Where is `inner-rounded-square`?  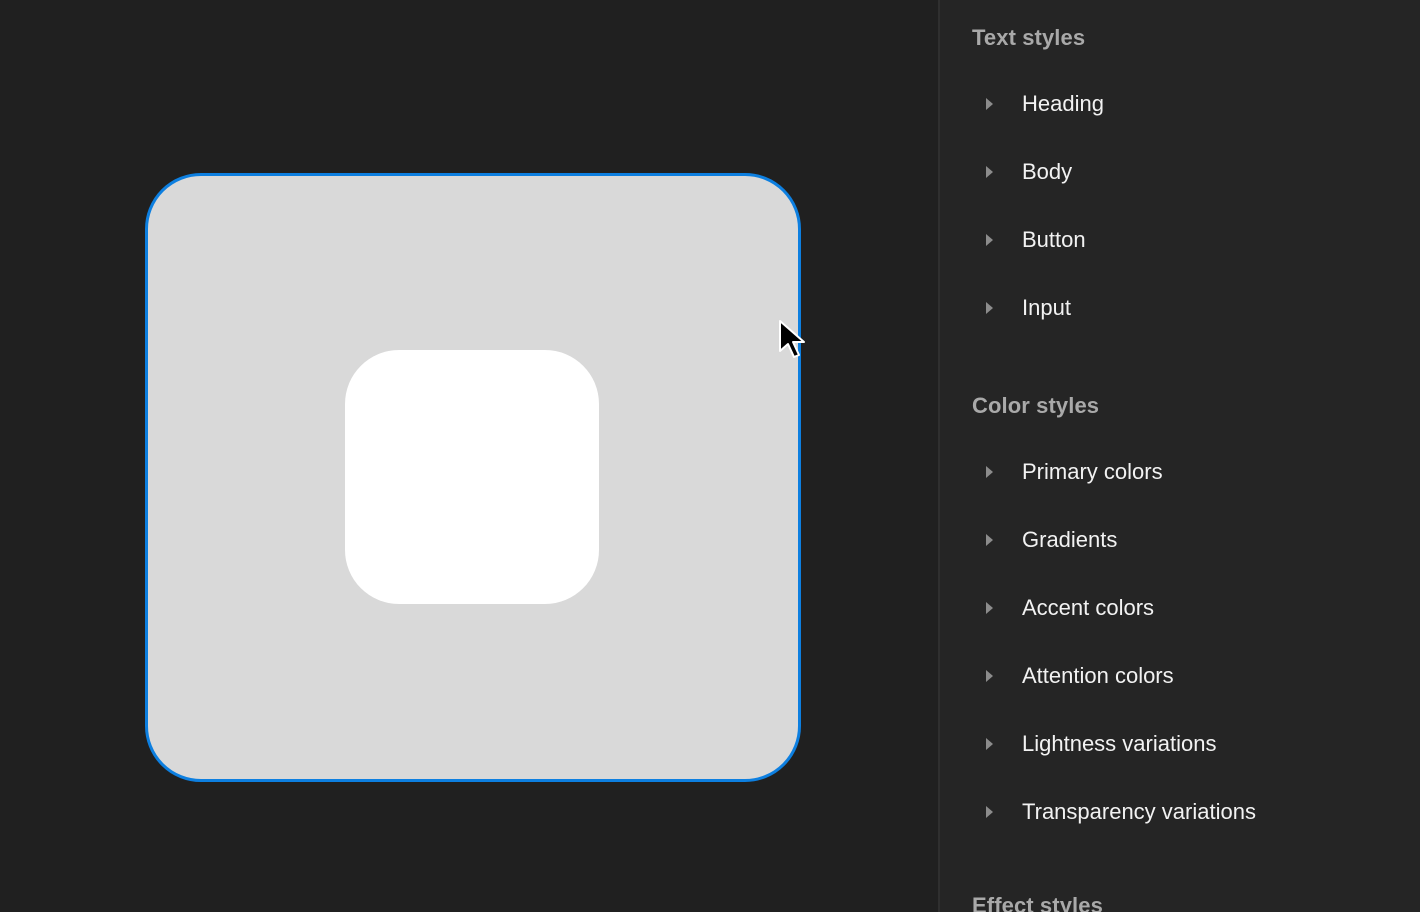 inner-rounded-square is located at coordinates (472, 477).